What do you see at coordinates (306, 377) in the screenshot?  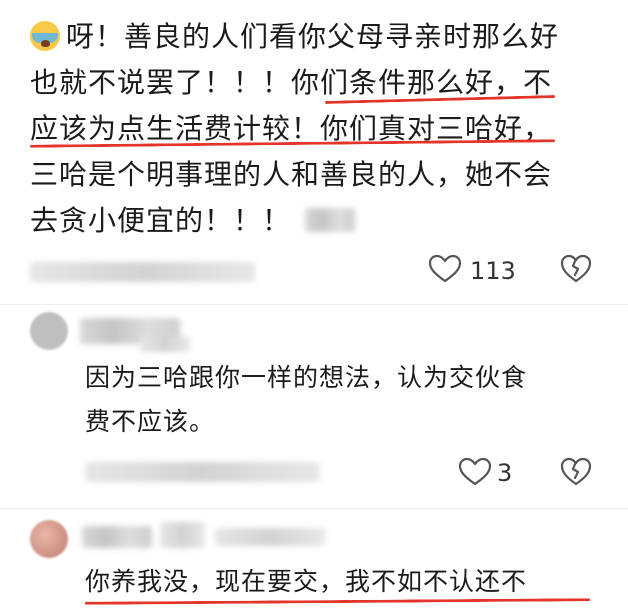 I see `reply-line-1: 因为三哈跟你一样的想法，认为交伙食` at bounding box center [306, 377].